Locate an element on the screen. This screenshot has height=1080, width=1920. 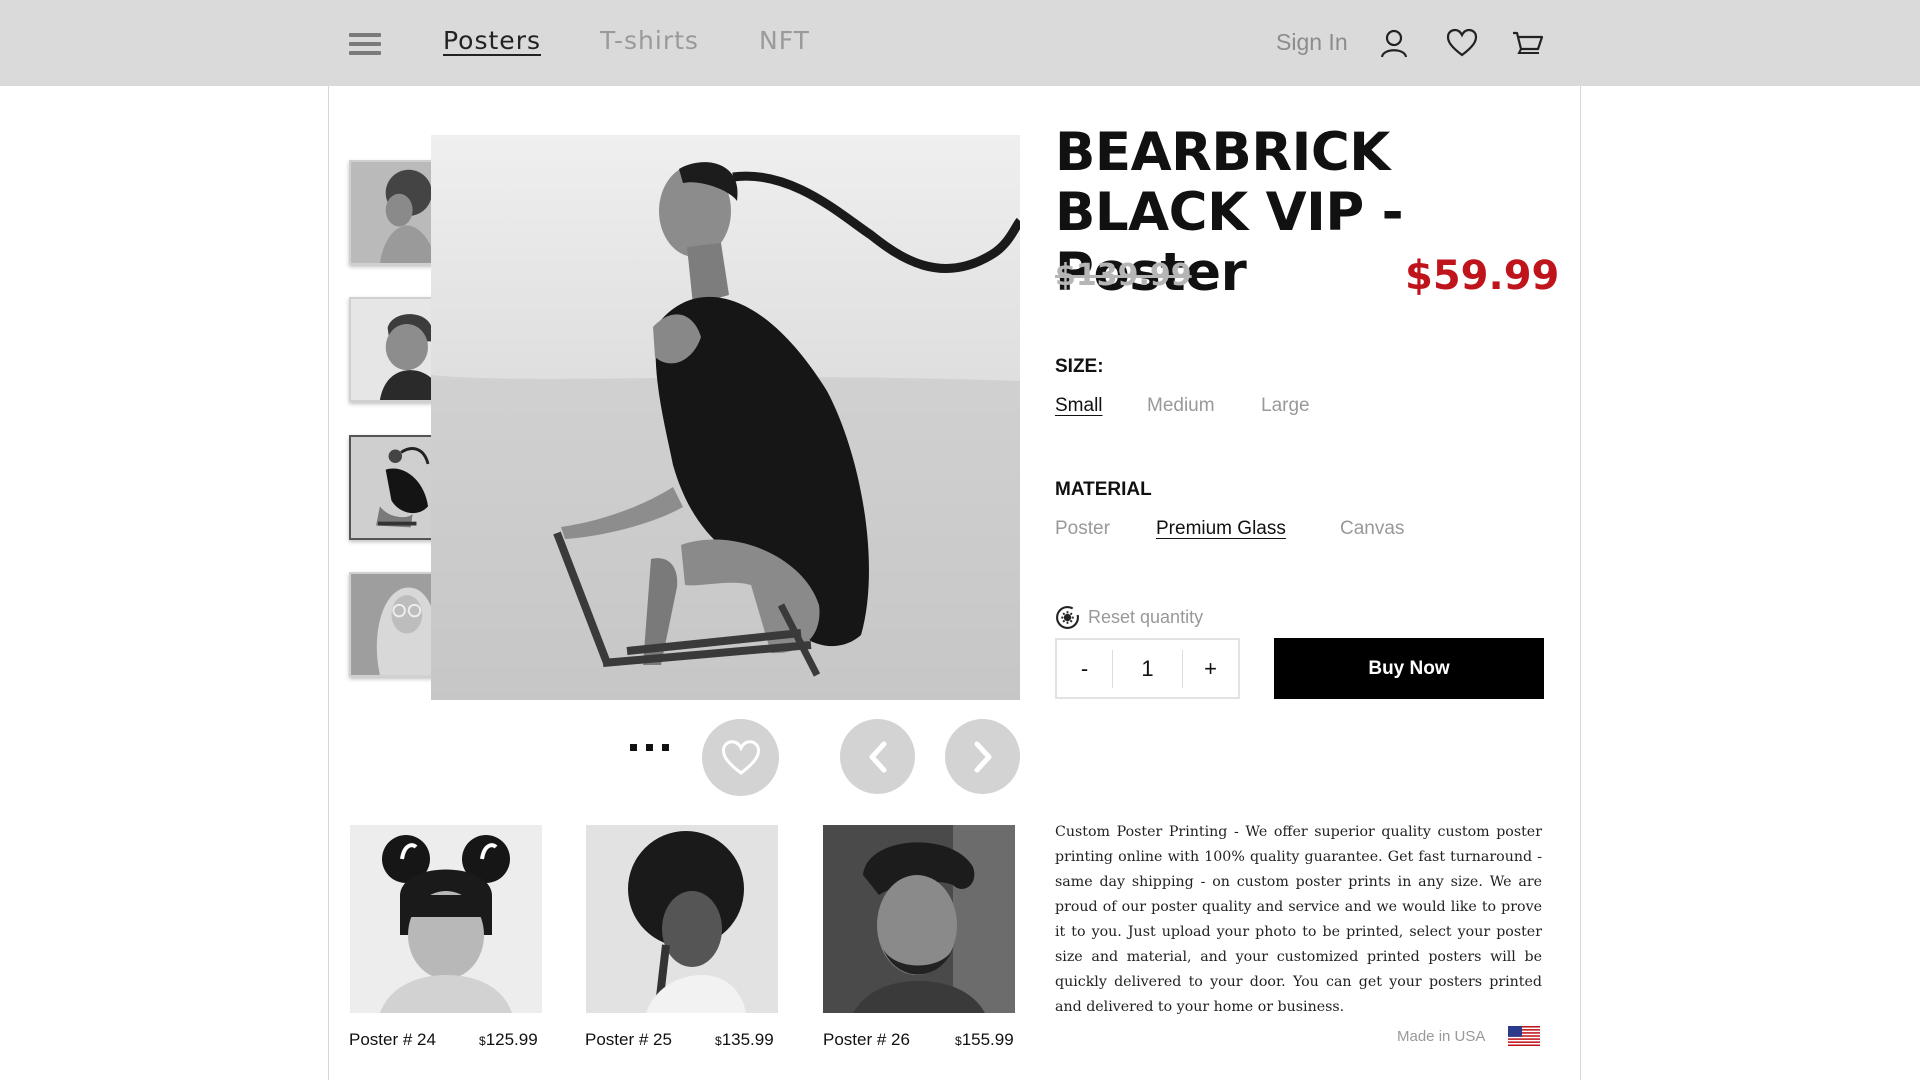
related-poster-25-name: Poster # 25 is located at coordinates (628, 1040).